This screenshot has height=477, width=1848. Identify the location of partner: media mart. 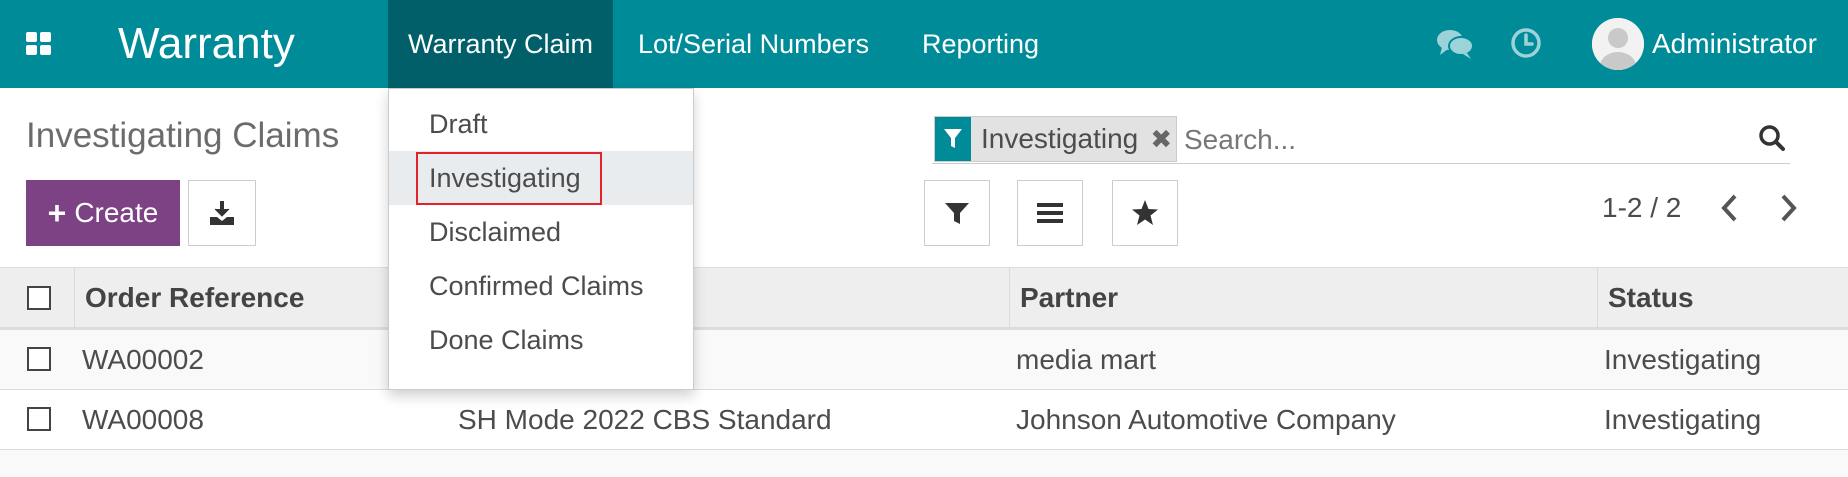
(1086, 359).